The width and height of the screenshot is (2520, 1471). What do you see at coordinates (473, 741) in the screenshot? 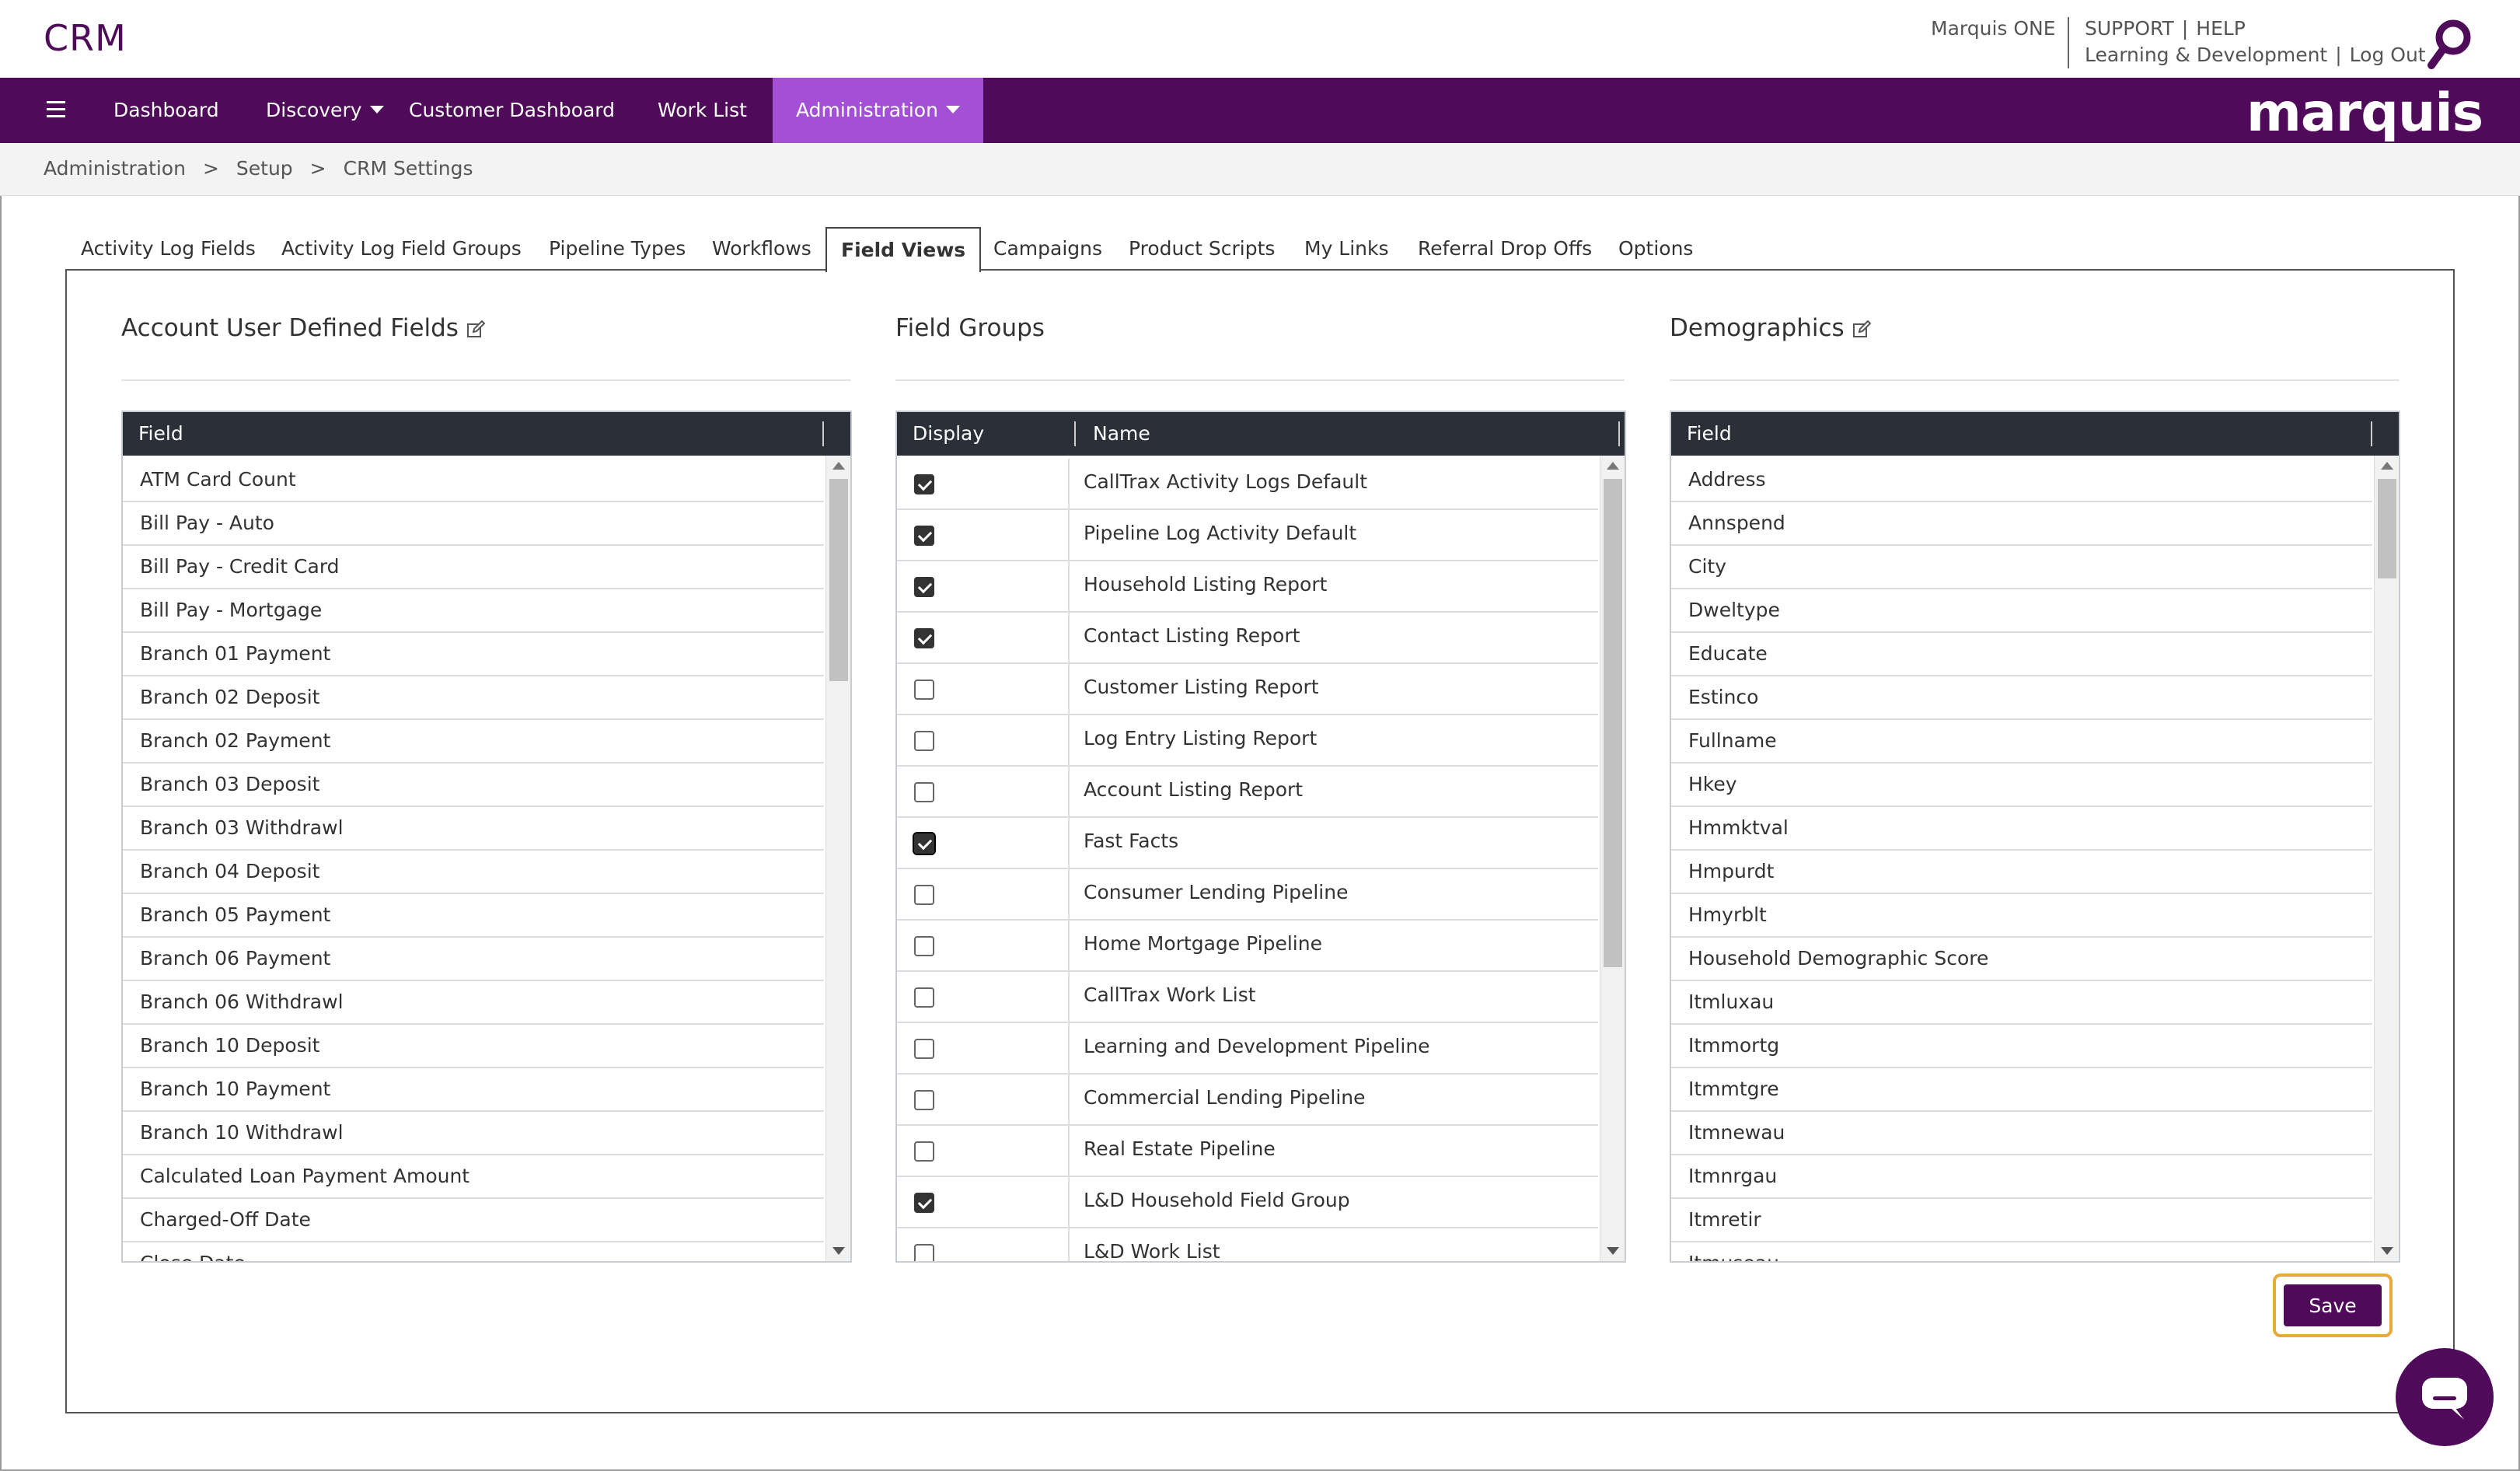
I see `list-item: Branch 02 Payment` at bounding box center [473, 741].